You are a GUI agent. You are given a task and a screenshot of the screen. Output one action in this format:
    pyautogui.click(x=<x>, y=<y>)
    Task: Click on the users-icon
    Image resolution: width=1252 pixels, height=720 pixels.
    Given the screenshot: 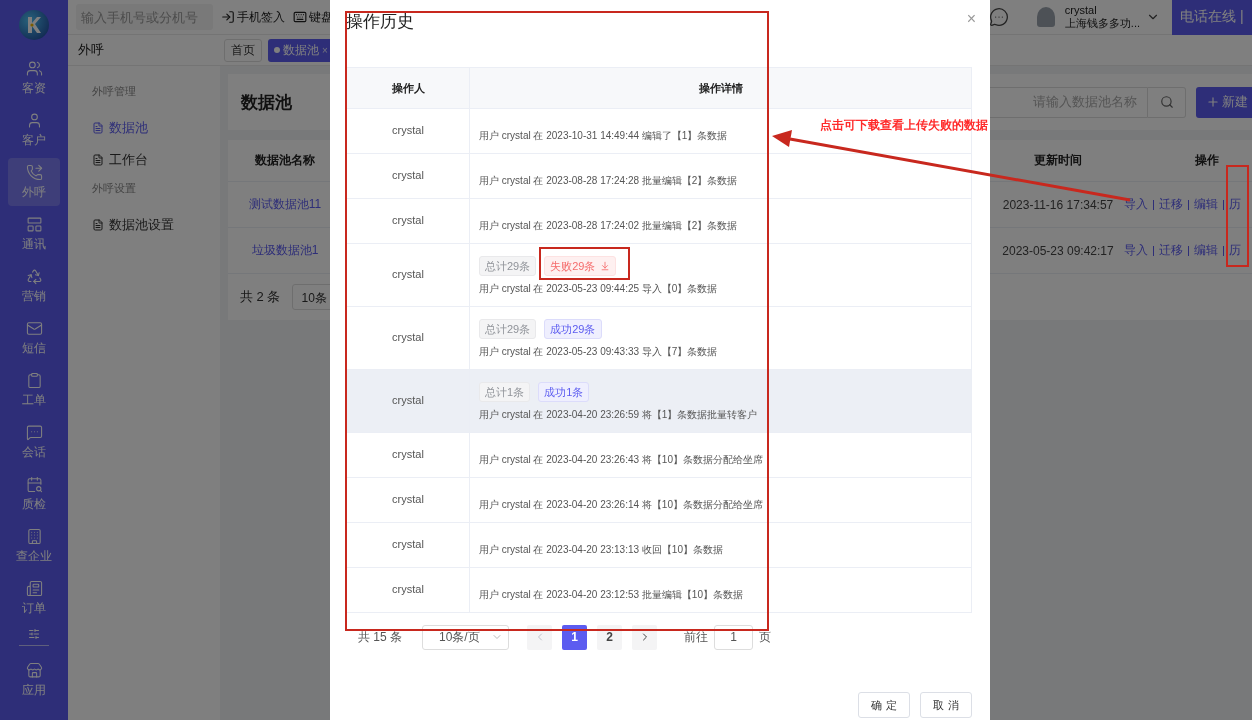 What is the action you would take?
    pyautogui.click(x=34, y=68)
    